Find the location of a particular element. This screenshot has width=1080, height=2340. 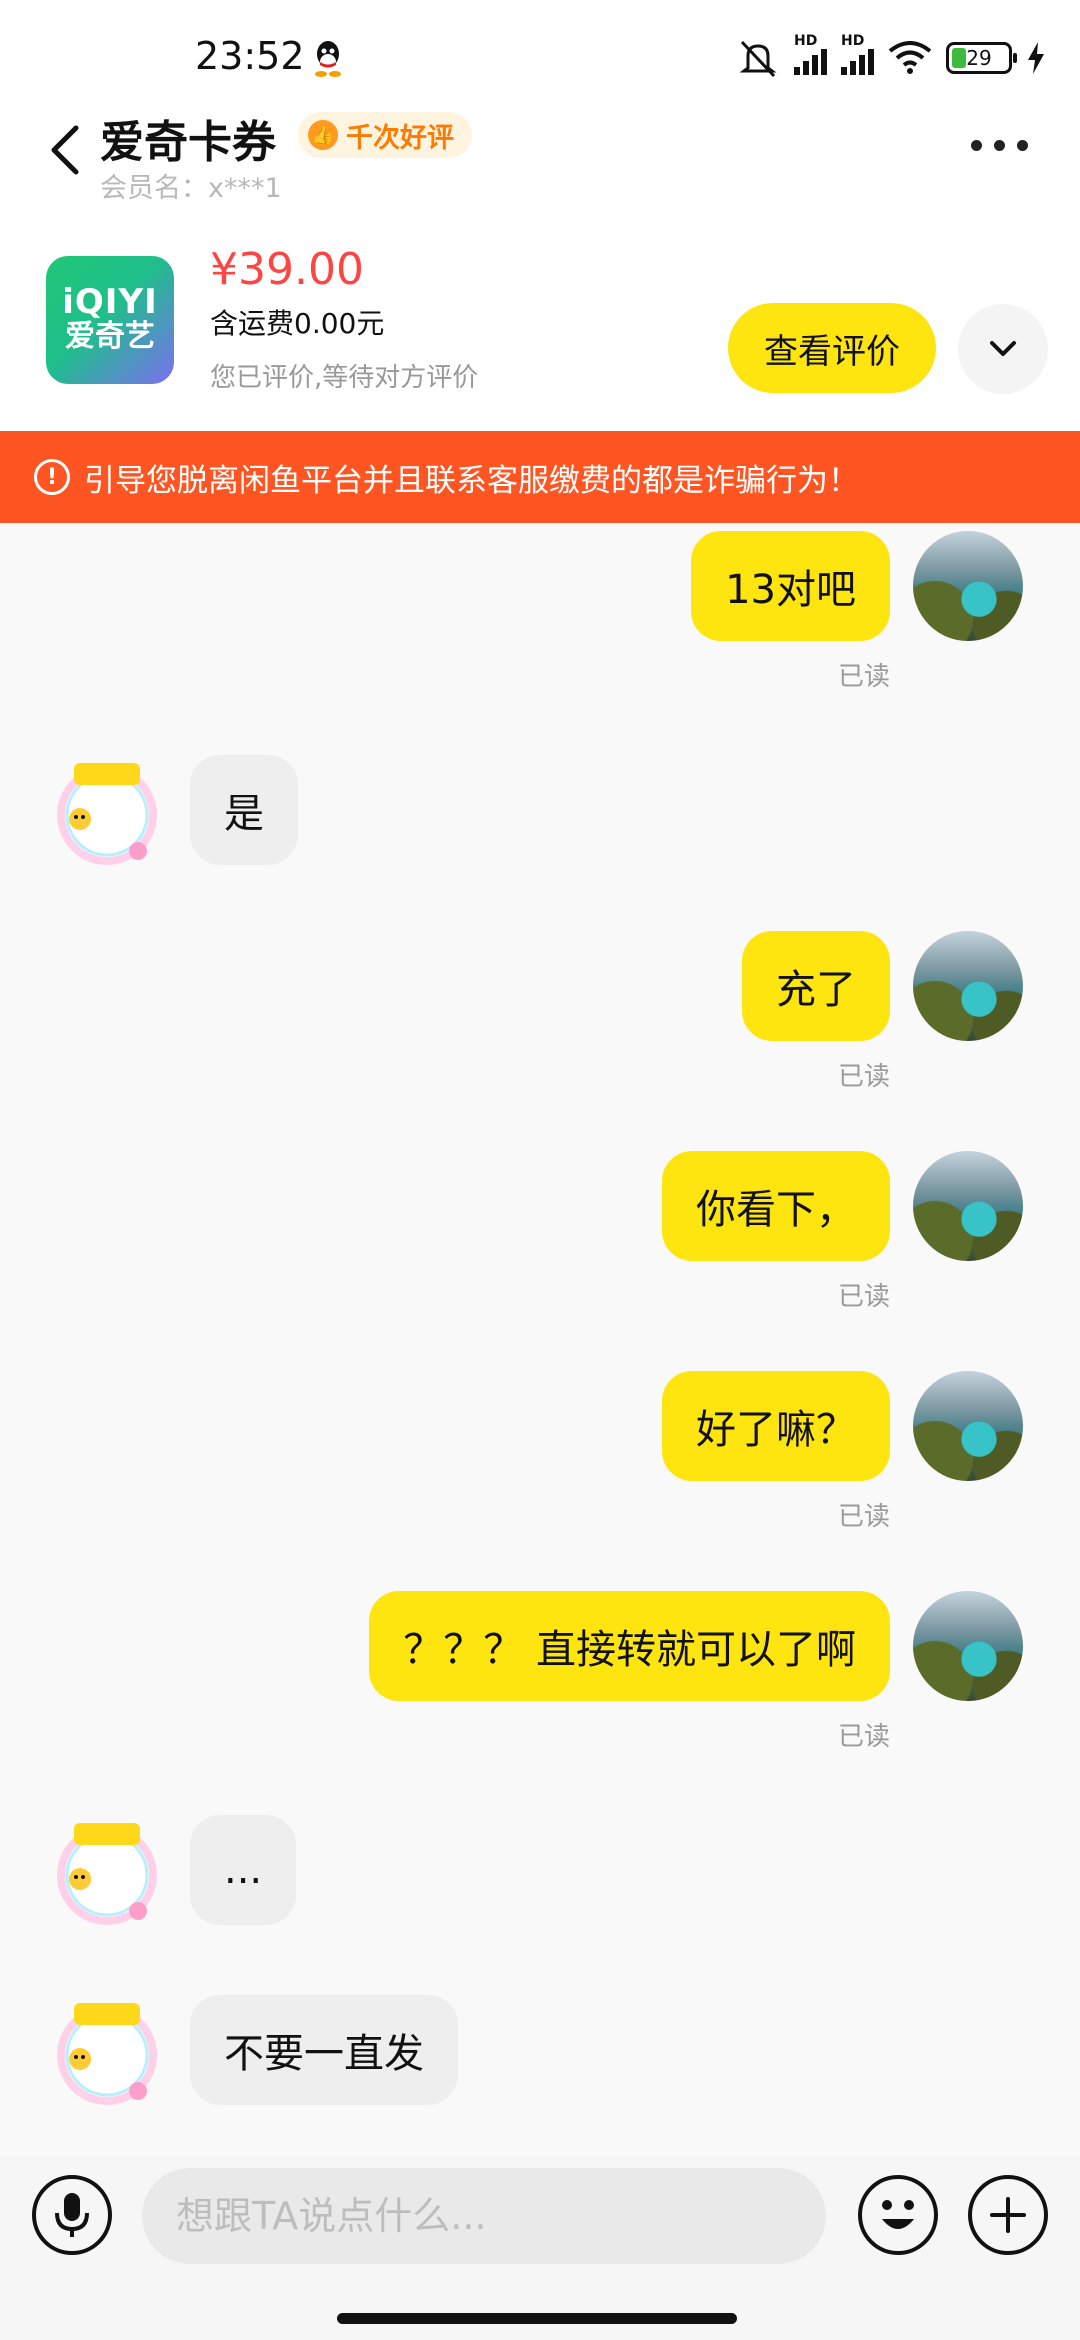

review-status: 您已评价,等待对方评价 is located at coordinates (344, 378).